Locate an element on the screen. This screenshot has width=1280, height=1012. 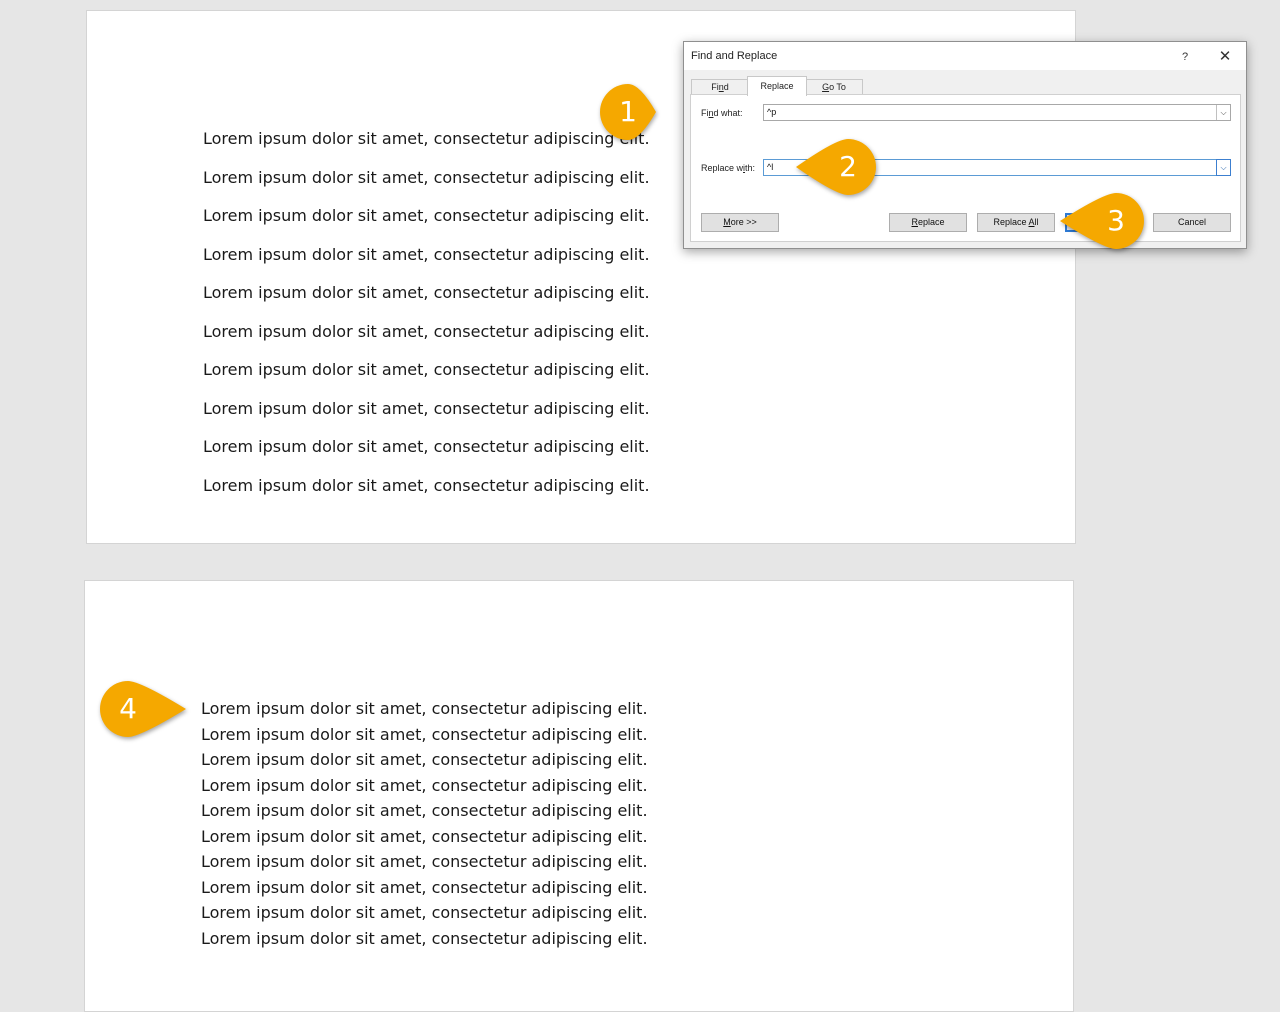
replace-with-label: Replace with: is located at coordinates (728, 168).